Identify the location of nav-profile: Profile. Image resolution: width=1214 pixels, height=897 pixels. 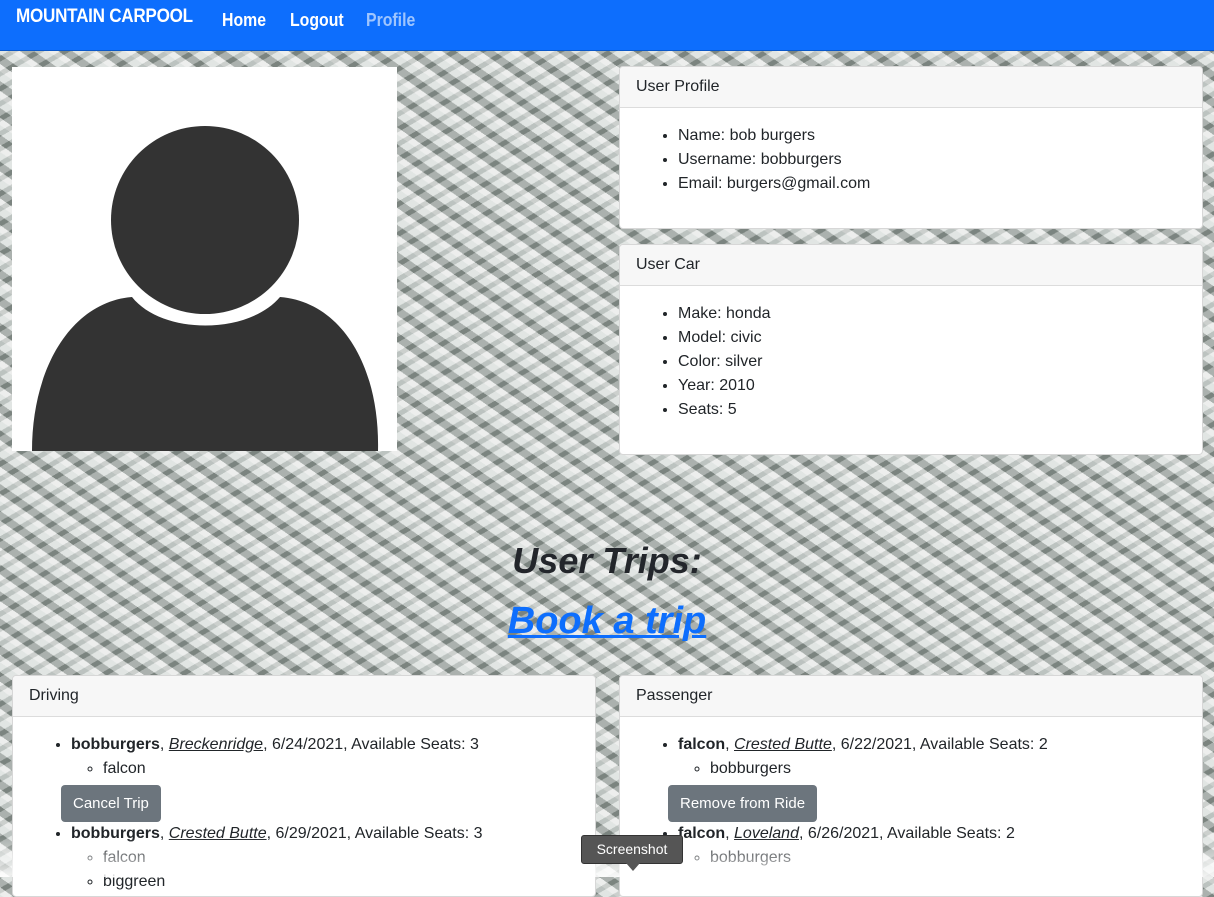
(390, 20).